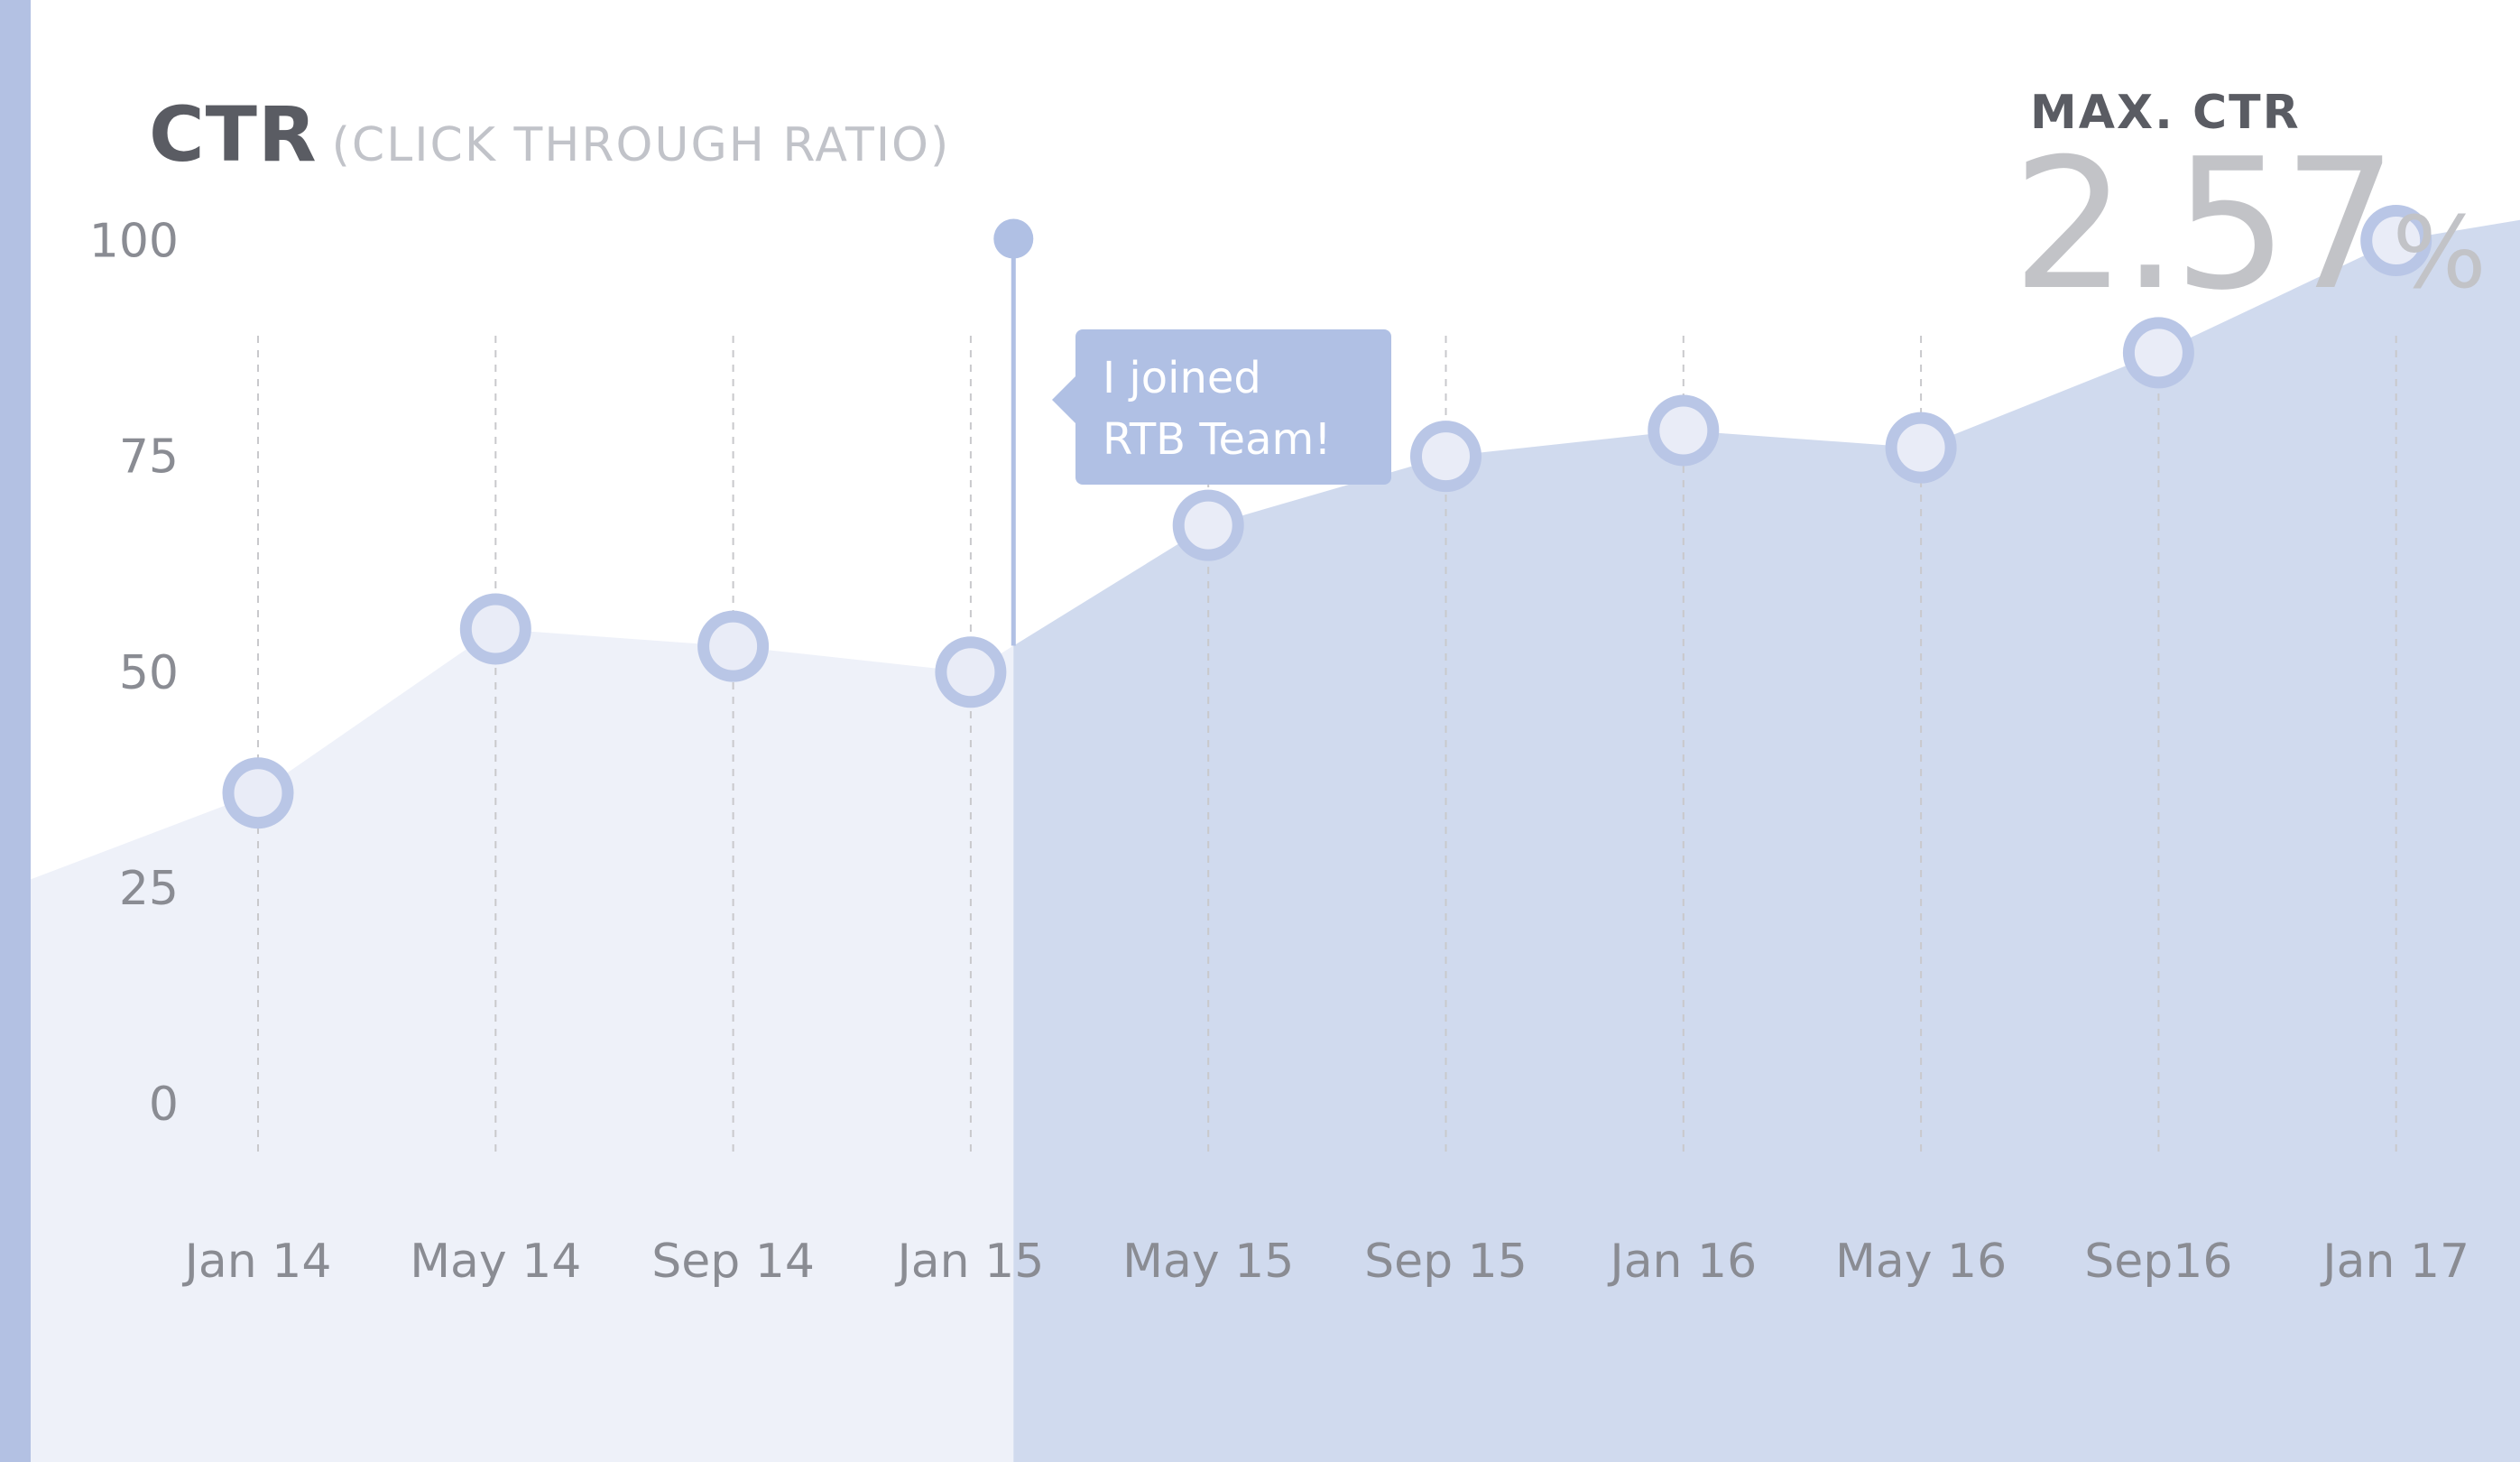 The image size is (2520, 1462). What do you see at coordinates (641, 145) in the screenshot?
I see `chart-title-subtitle: (CLICK THROUGH RATIO)` at bounding box center [641, 145].